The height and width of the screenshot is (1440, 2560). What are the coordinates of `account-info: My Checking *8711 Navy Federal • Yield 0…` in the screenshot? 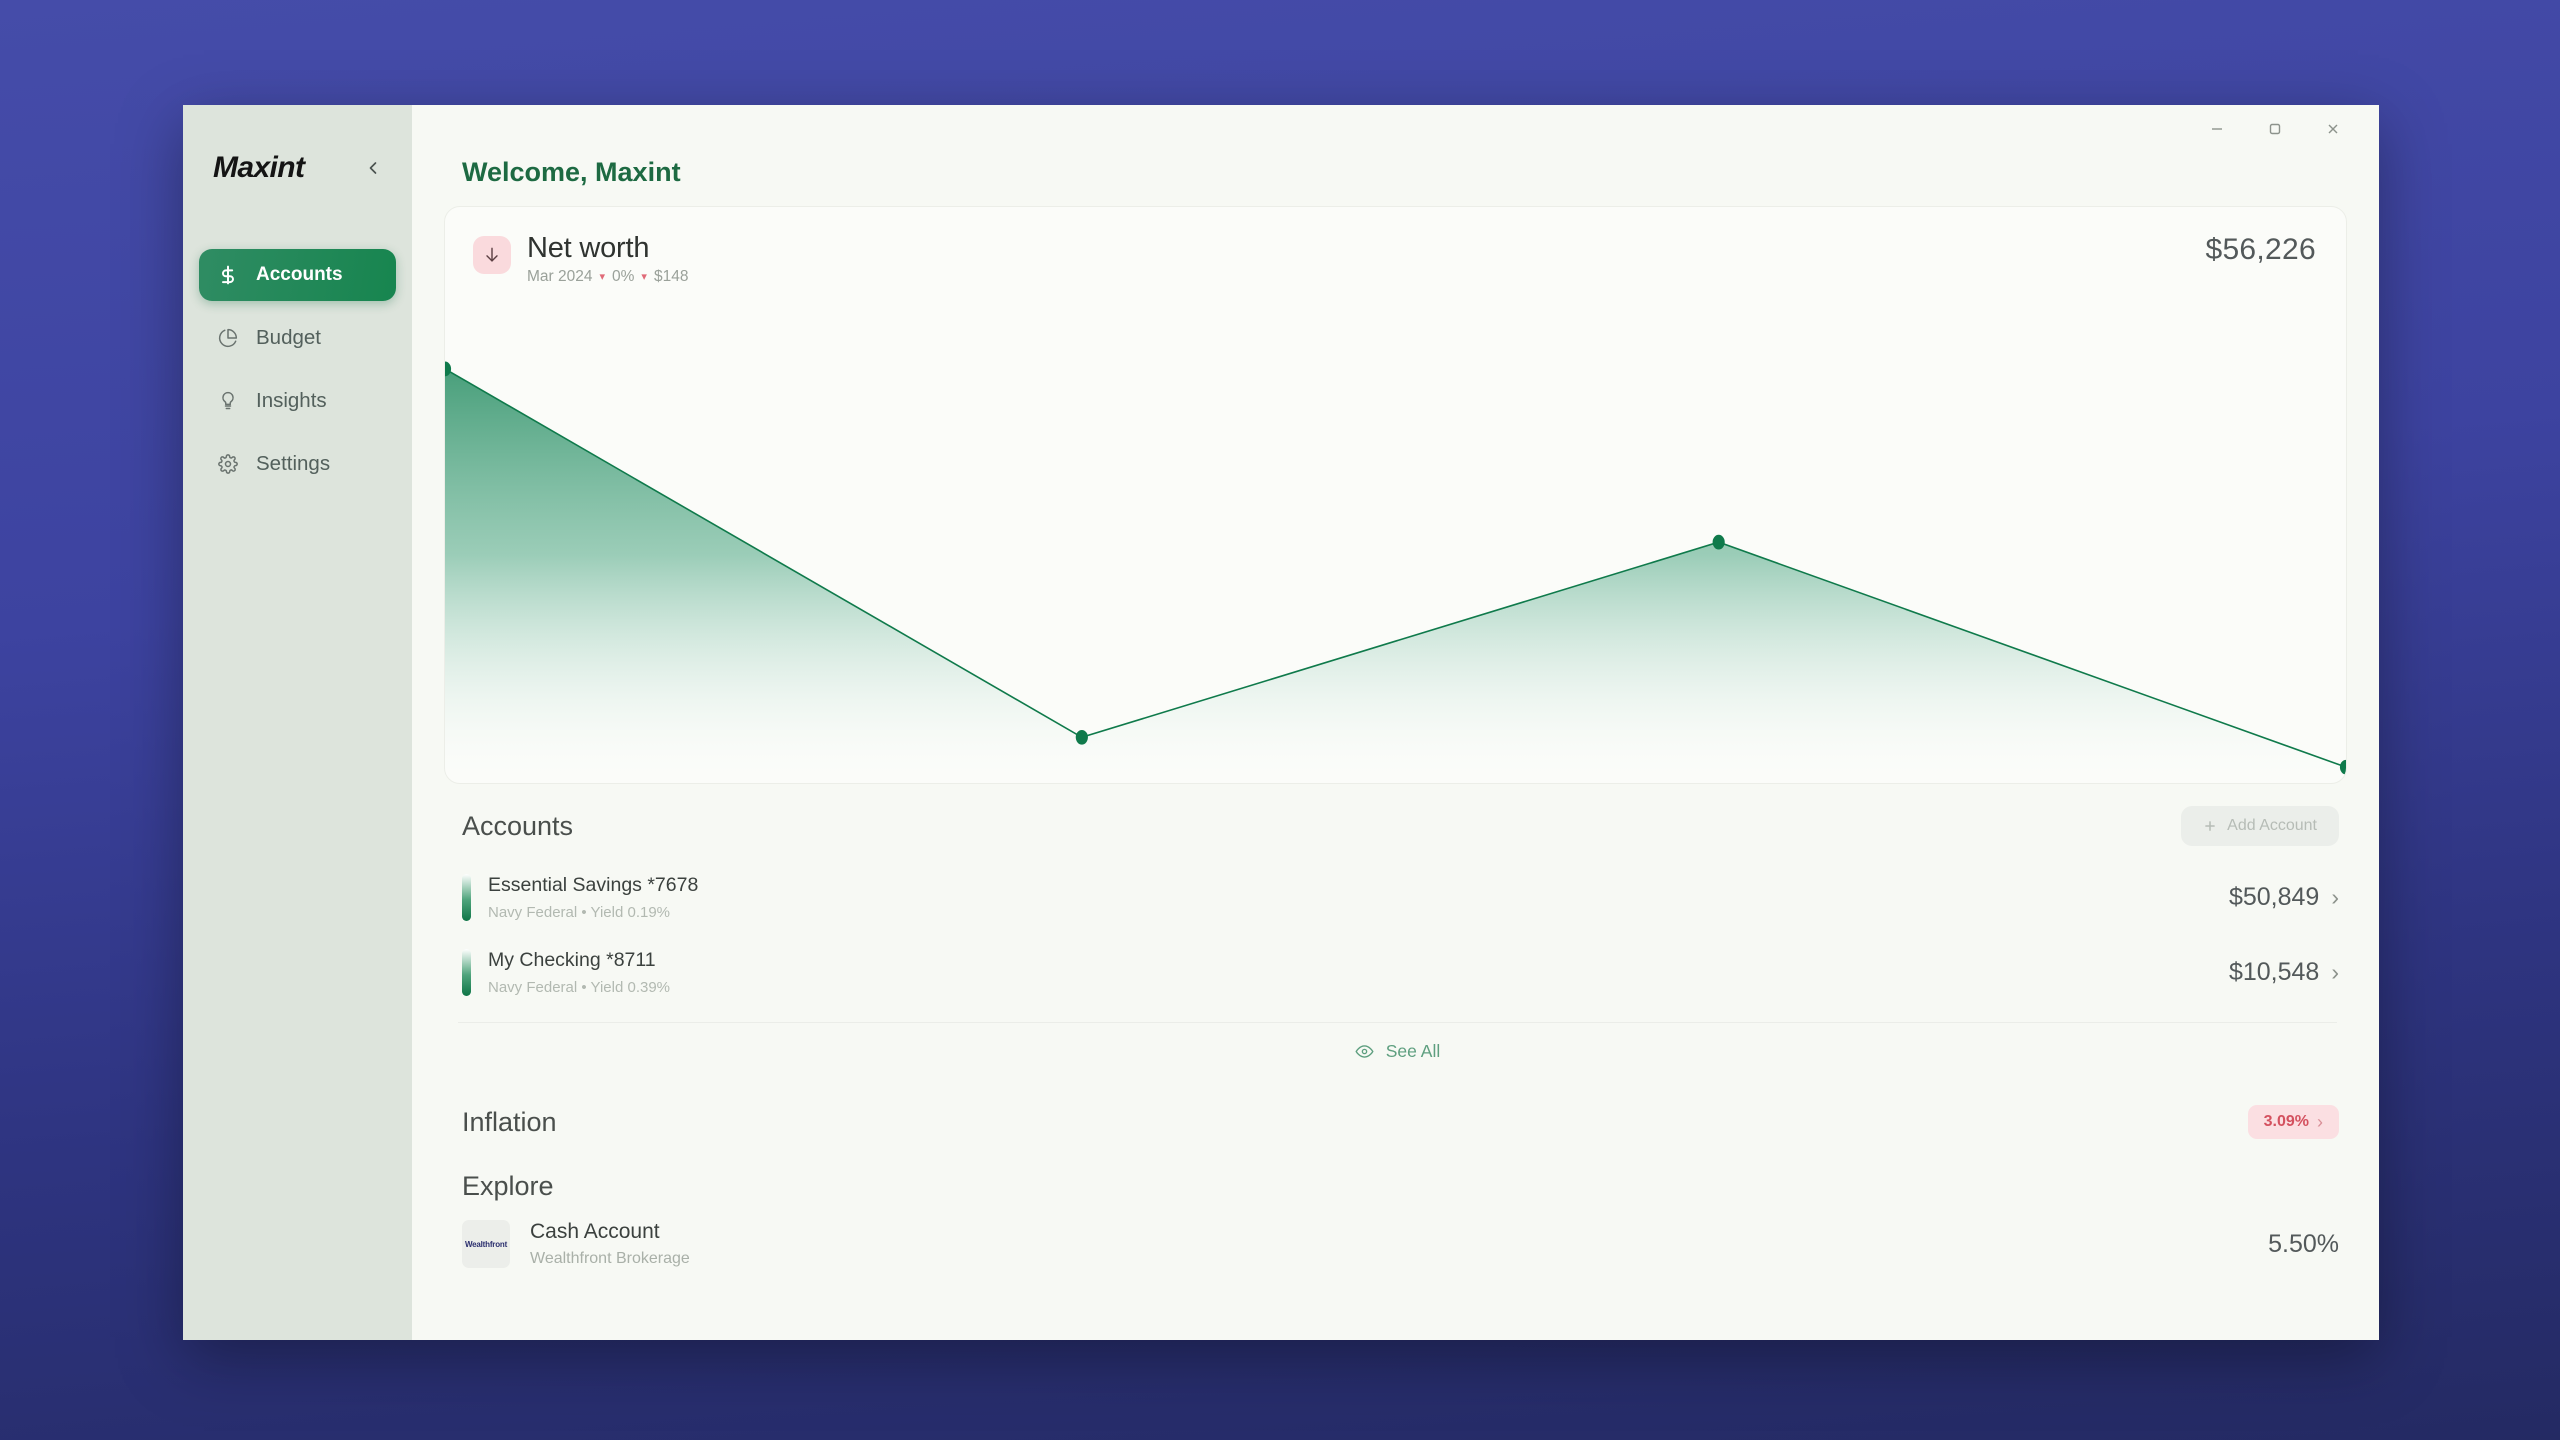 It's located at (566, 972).